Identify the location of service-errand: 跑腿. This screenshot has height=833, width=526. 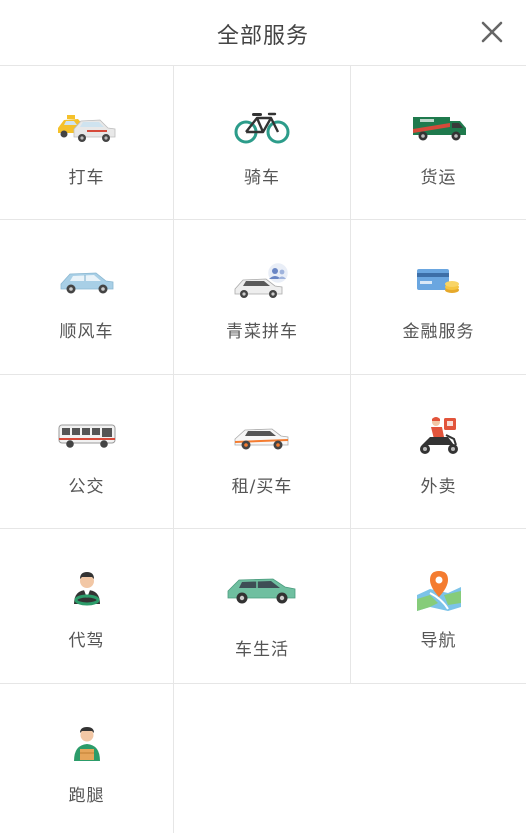
(87, 758).